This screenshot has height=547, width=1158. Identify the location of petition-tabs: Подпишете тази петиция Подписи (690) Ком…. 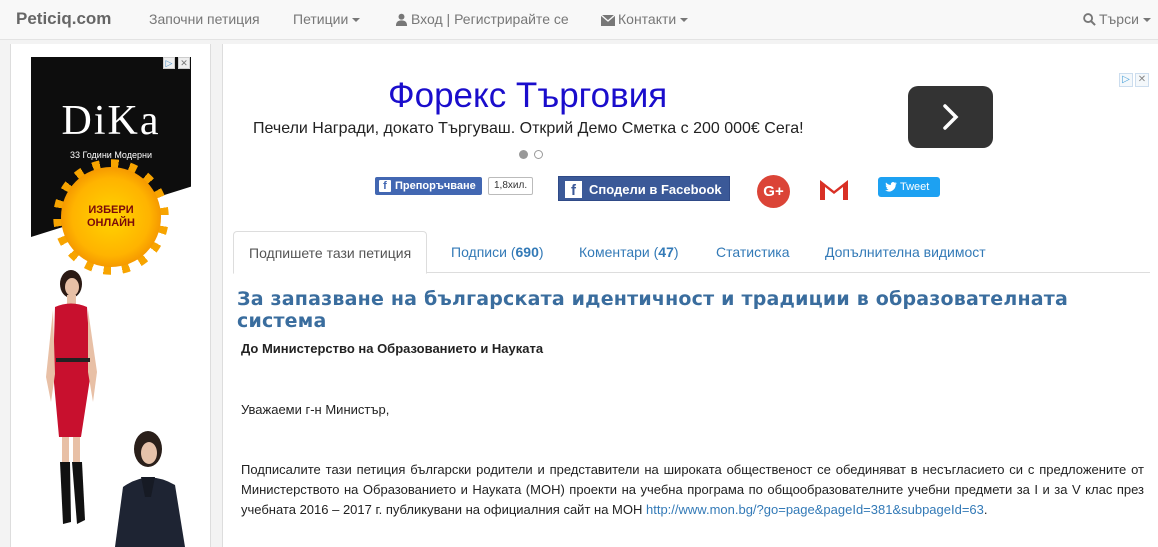
(691, 252).